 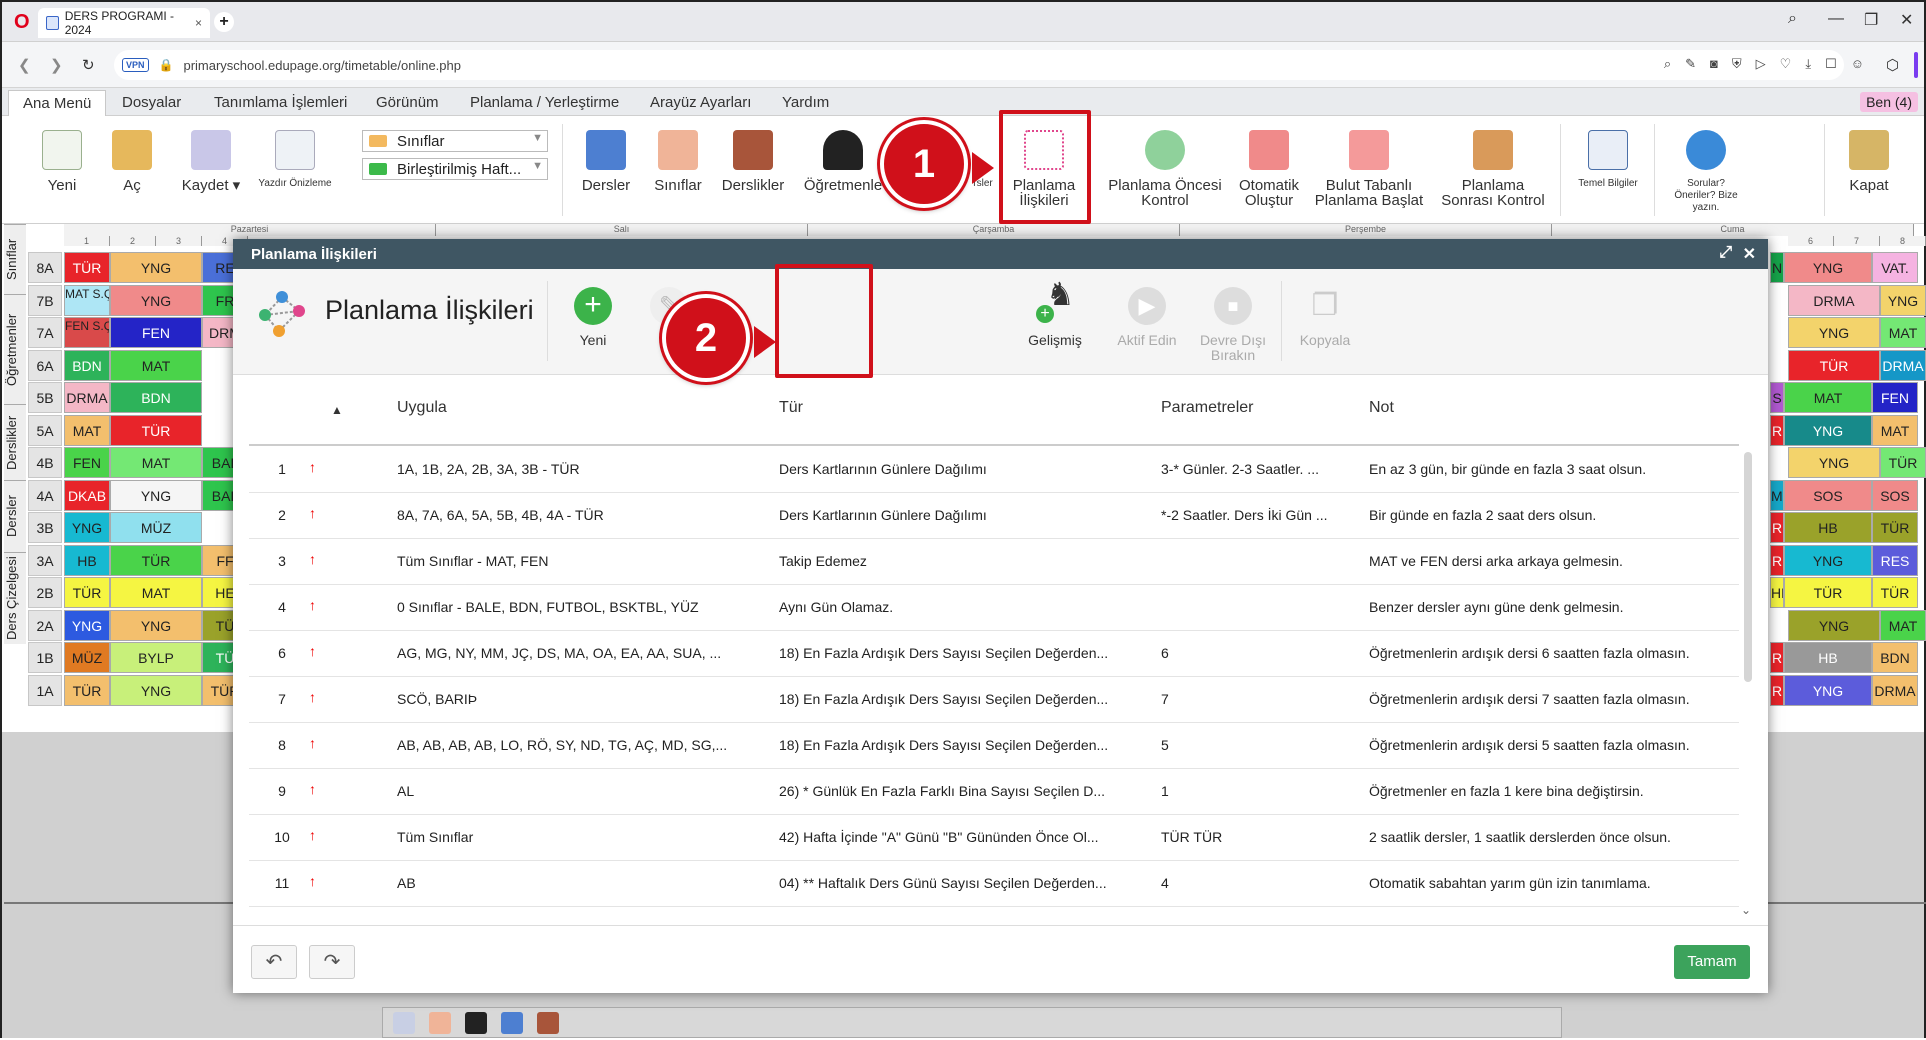 I want to click on class-row-label: 1A, so click(x=45, y=690).